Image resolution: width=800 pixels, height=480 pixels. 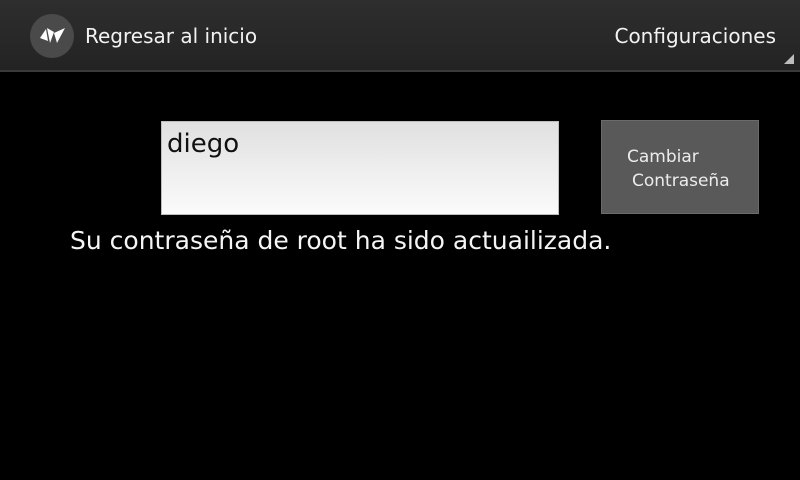 What do you see at coordinates (171, 36) in the screenshot?
I see `home-link: Regresar al inicio` at bounding box center [171, 36].